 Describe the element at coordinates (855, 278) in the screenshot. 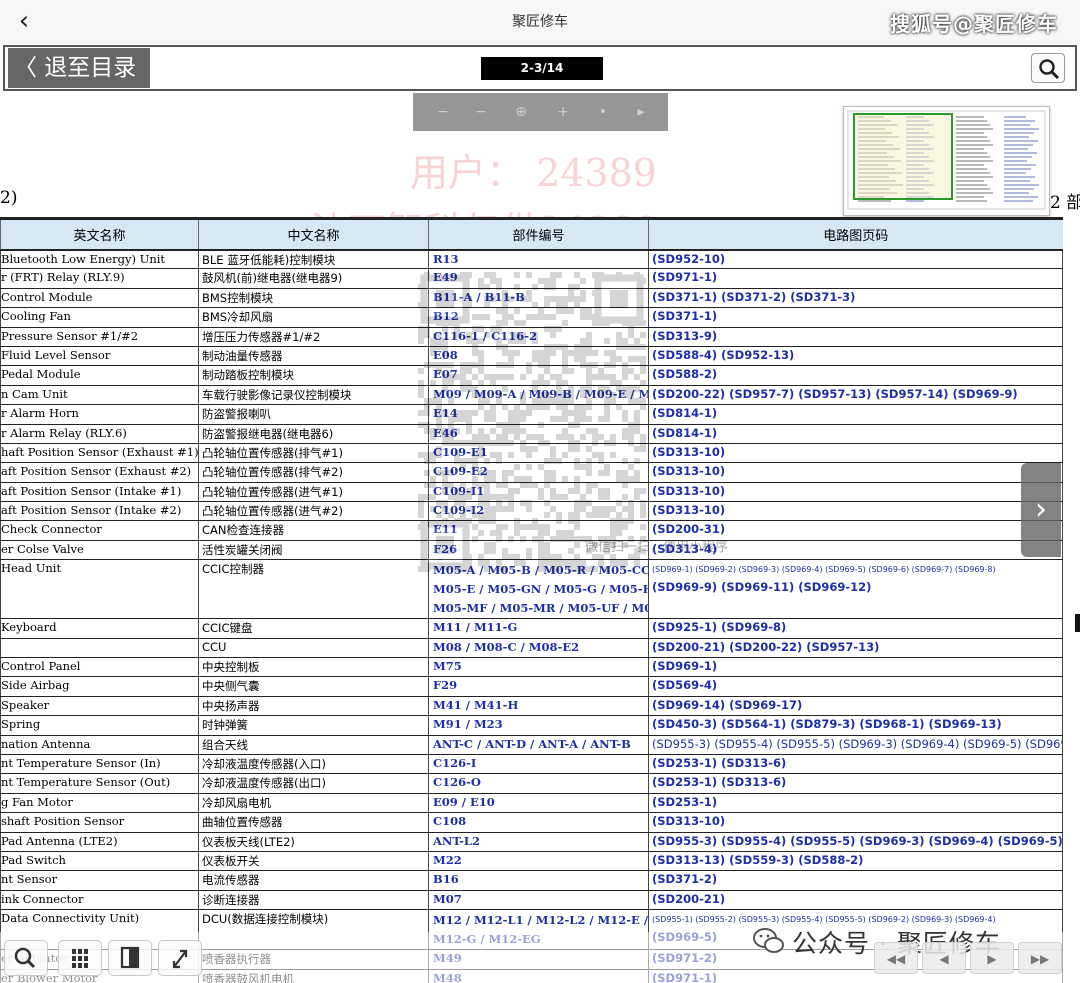

I see `cell-circuit-page: (SD971-1)` at that location.